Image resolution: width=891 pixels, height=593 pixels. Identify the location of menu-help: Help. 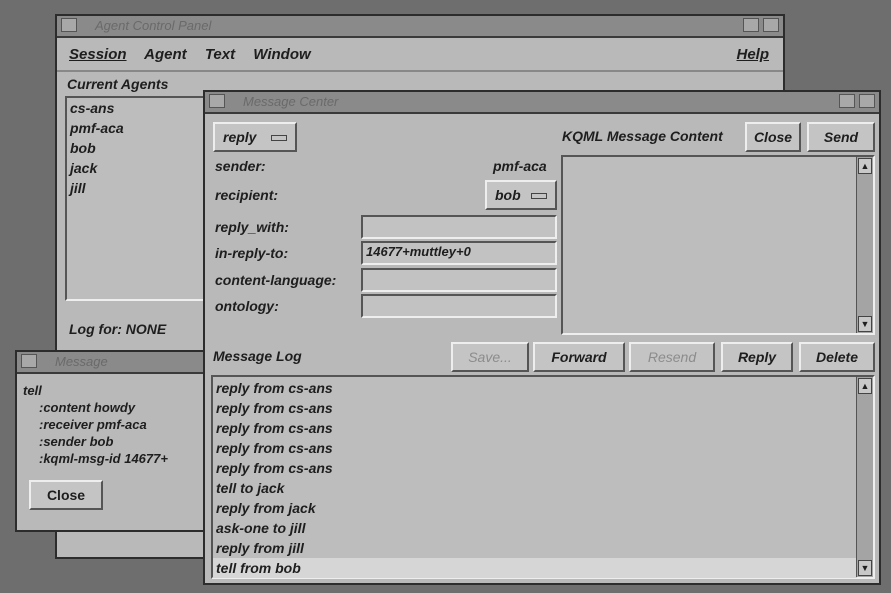
(752, 54).